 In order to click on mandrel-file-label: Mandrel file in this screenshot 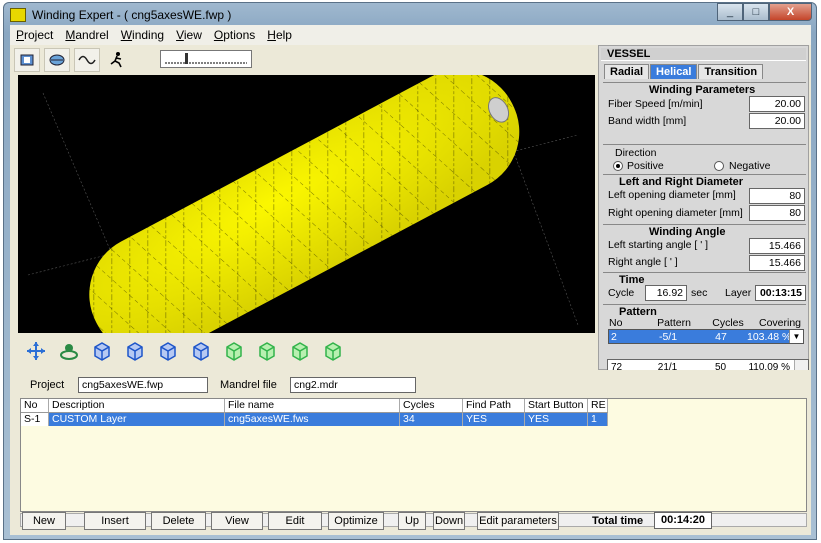, I will do `click(248, 385)`.